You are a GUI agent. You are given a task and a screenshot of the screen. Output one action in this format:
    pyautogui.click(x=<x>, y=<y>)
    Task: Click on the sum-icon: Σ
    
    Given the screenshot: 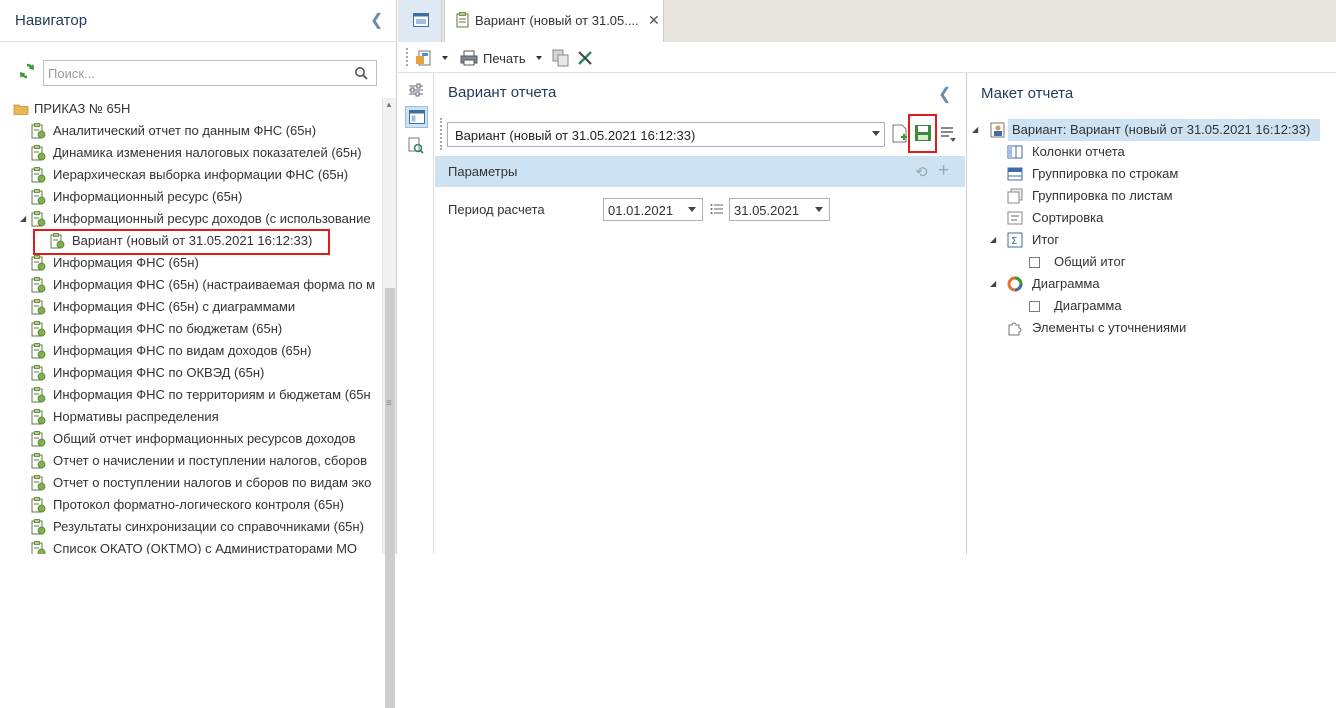 What is the action you would take?
    pyautogui.click(x=1015, y=240)
    